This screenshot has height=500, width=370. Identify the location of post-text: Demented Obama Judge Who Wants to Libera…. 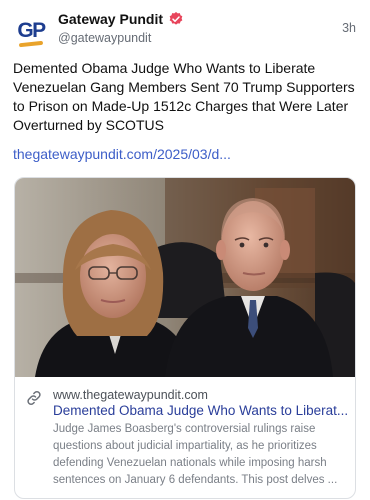
(184, 96).